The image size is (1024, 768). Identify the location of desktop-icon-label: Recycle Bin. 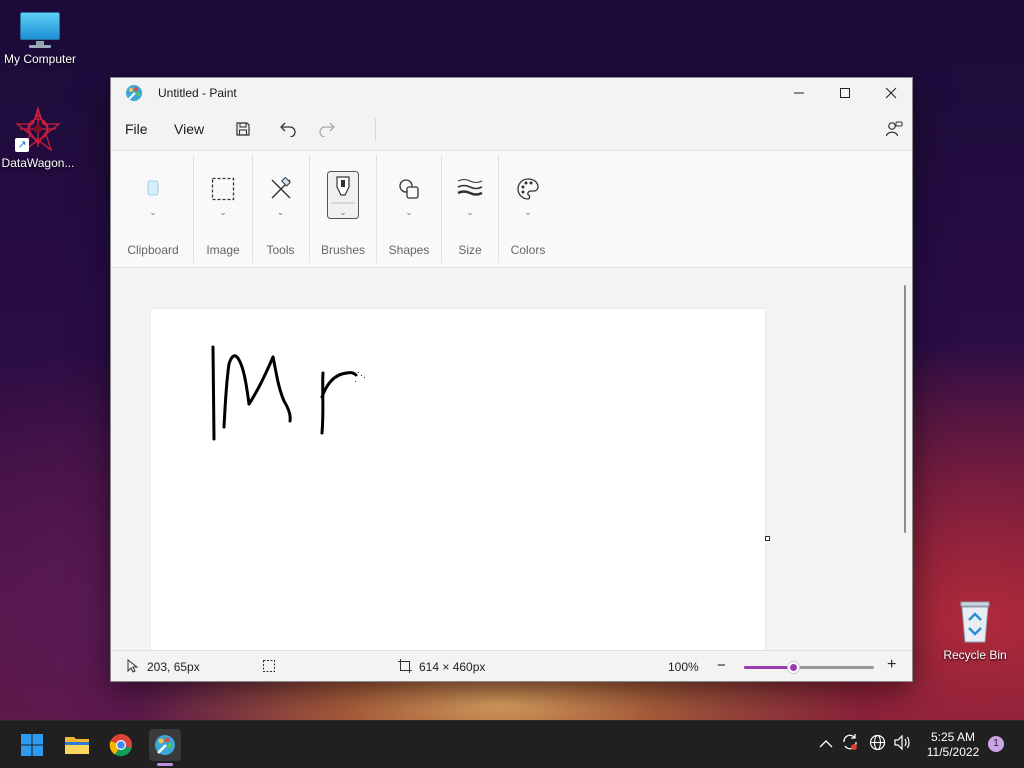
(975, 655).